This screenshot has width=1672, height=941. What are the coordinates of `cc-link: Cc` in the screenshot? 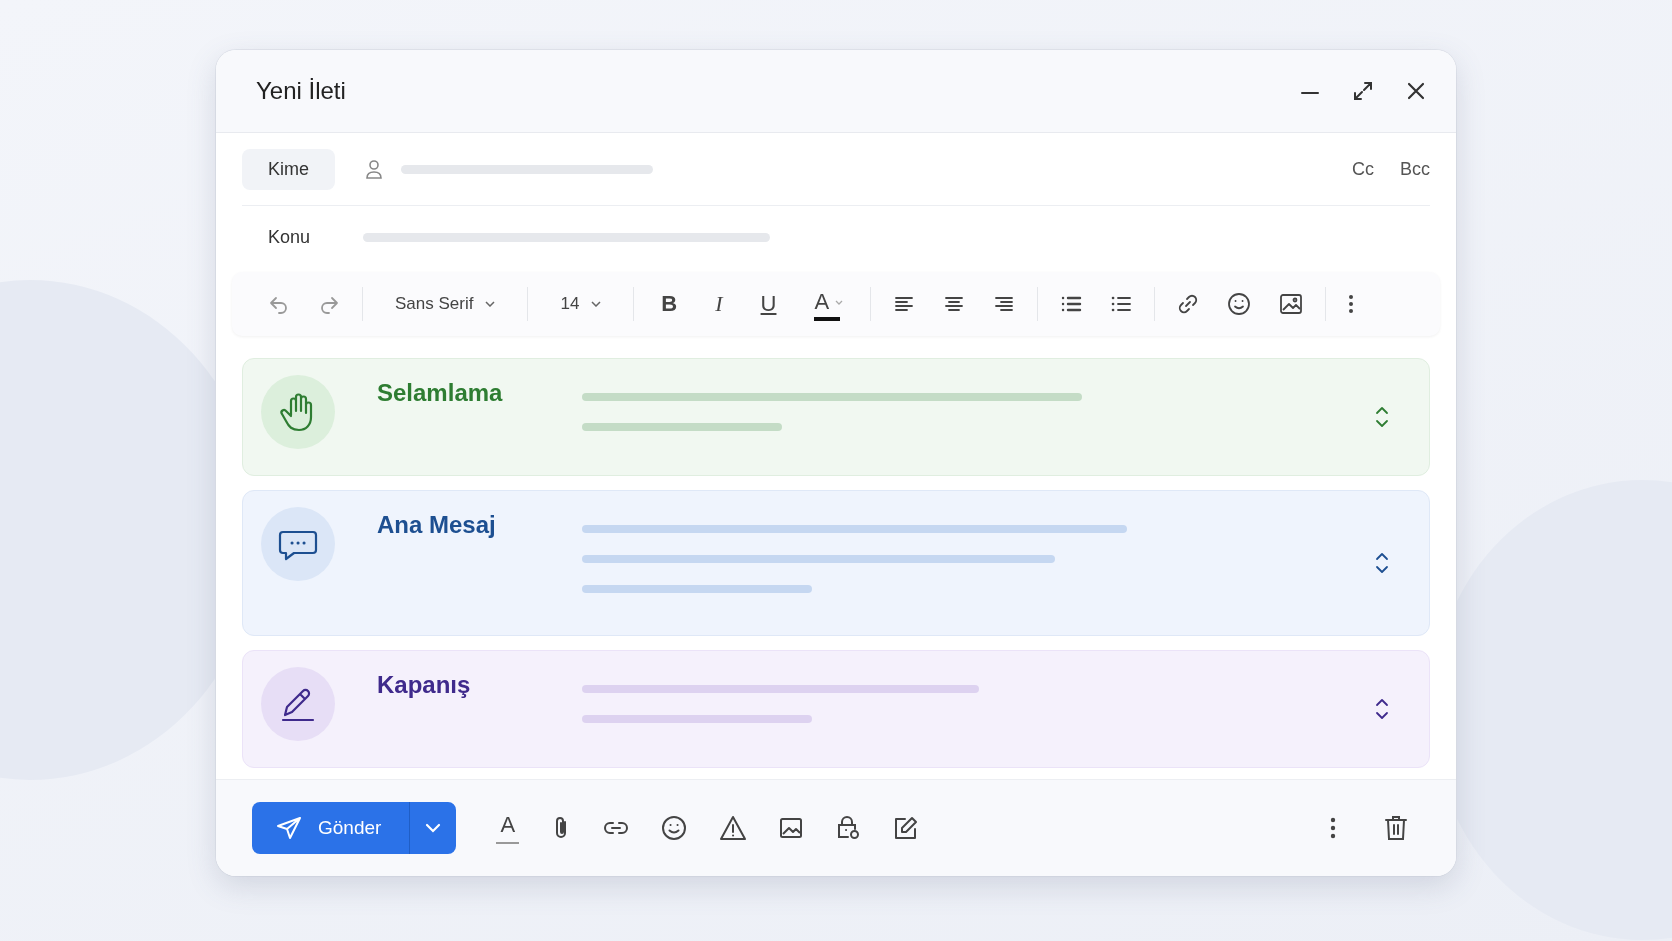 It's located at (1363, 169).